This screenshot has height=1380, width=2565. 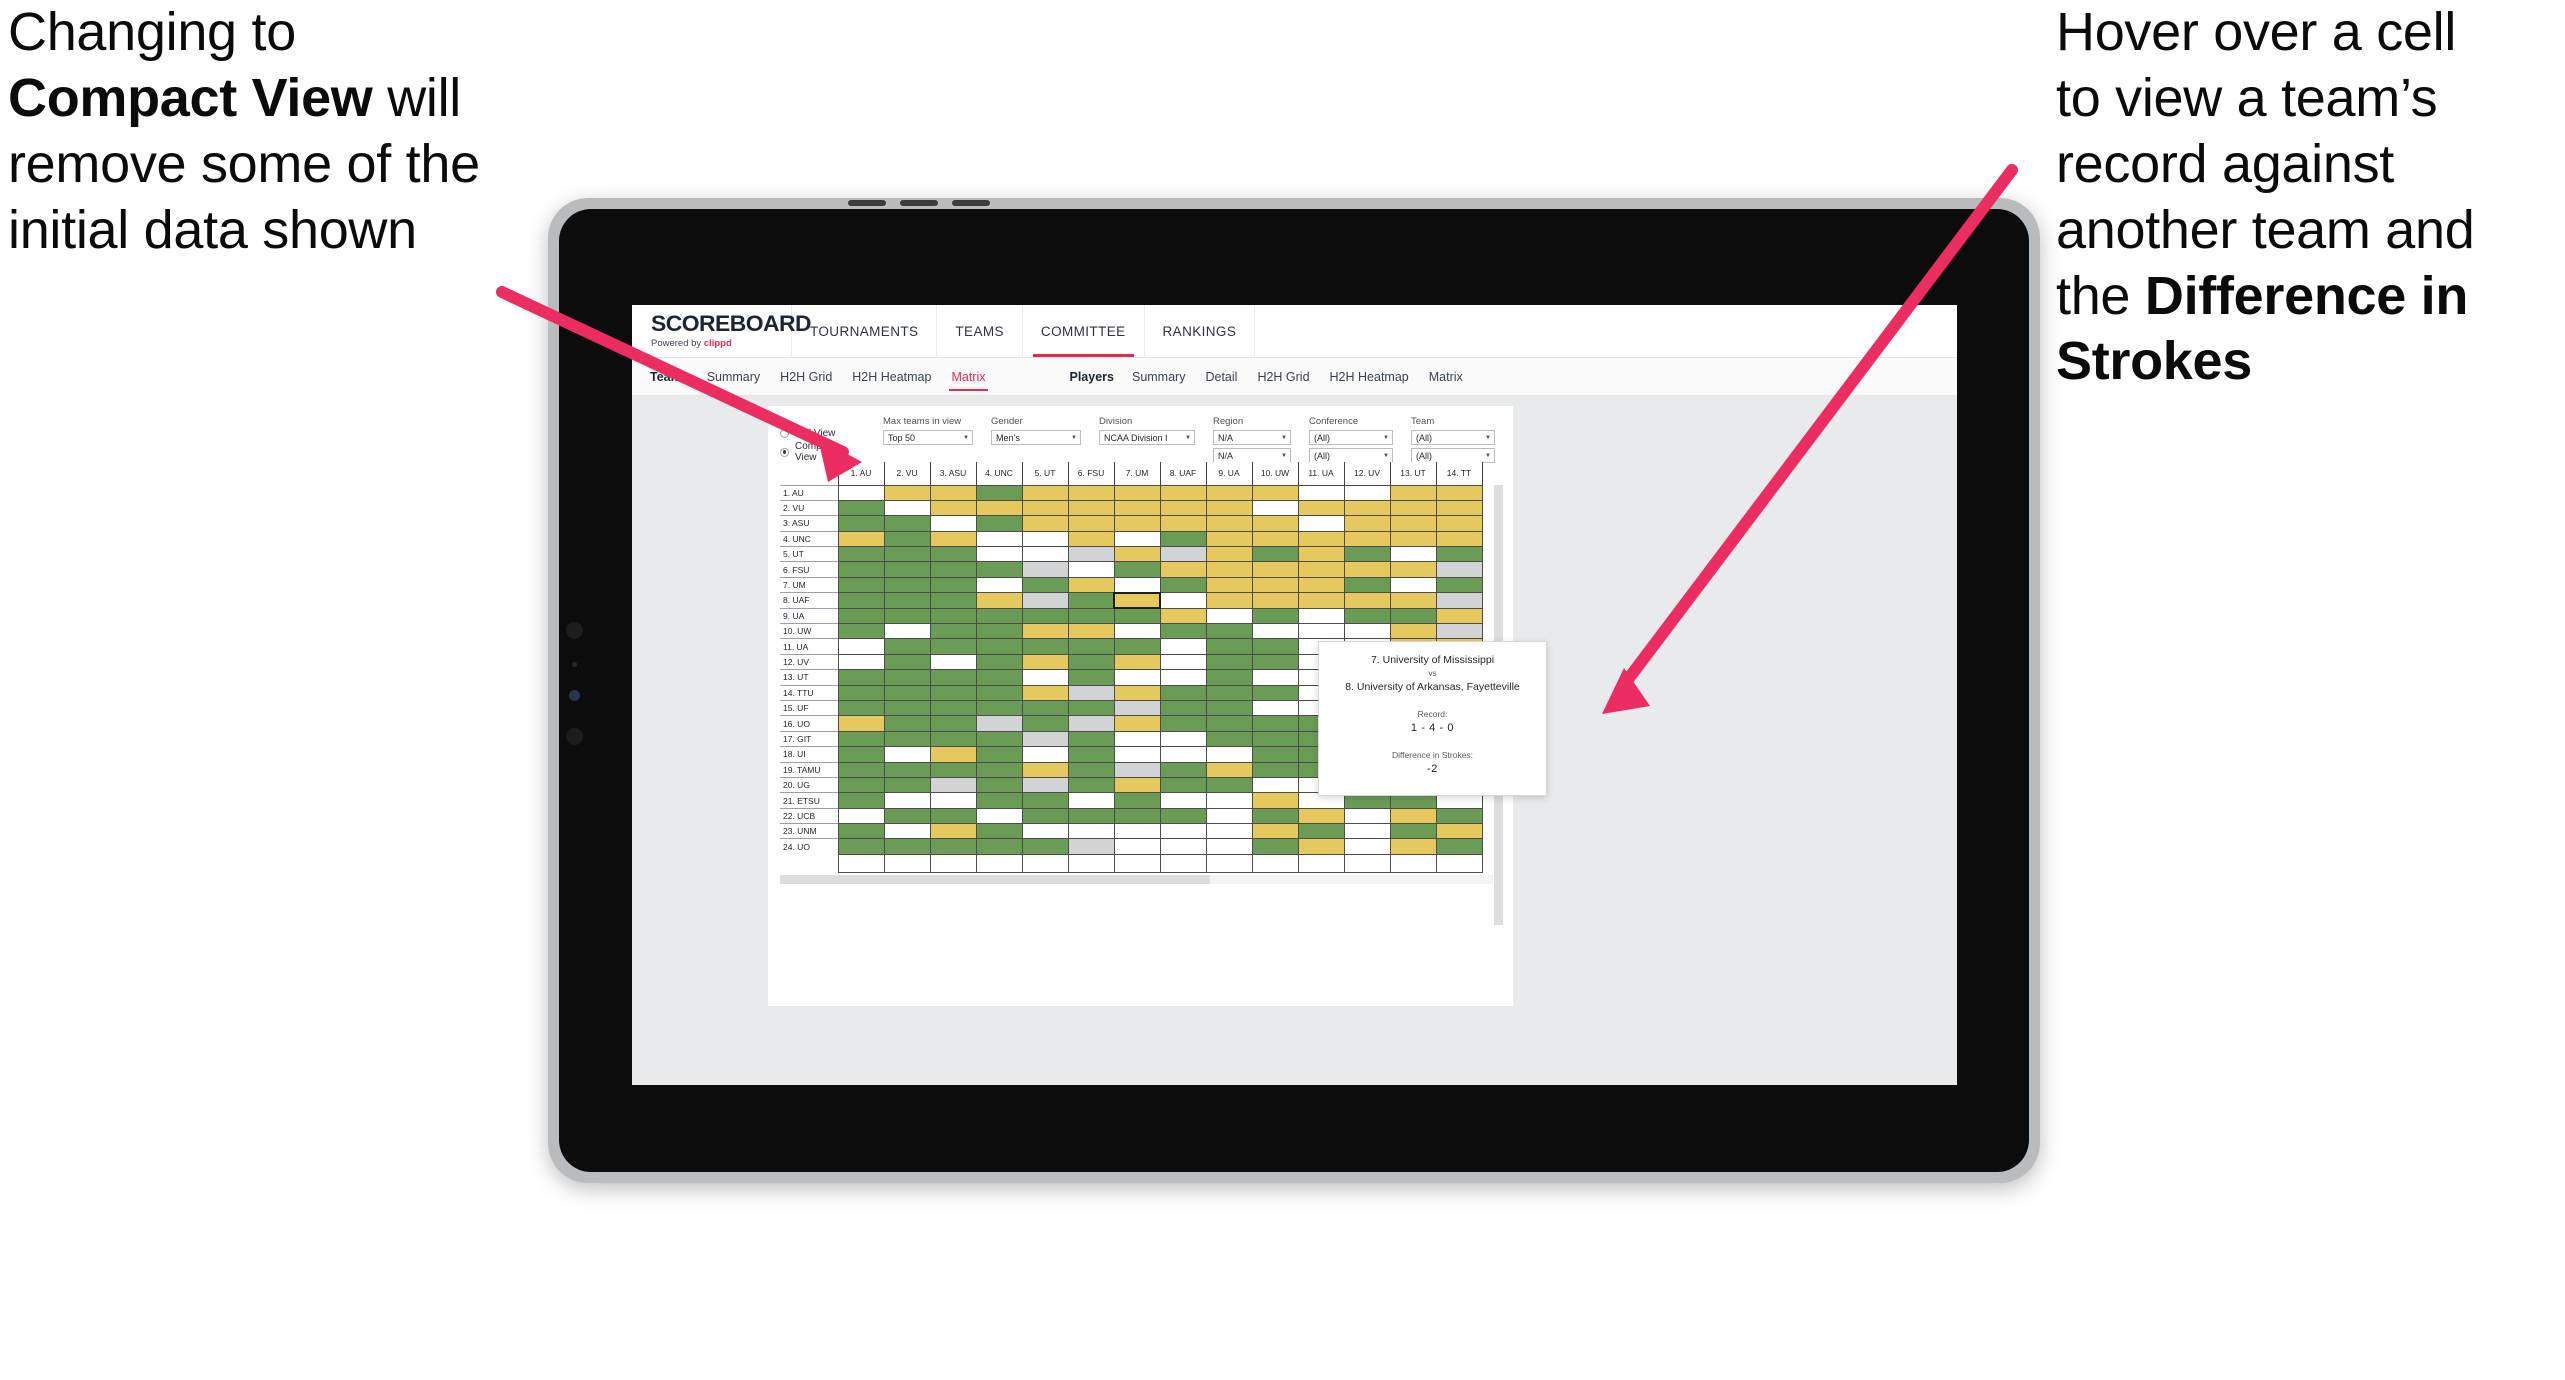 What do you see at coordinates (809, 846) in the screenshot?
I see `matrix-row-header: 24. UO` at bounding box center [809, 846].